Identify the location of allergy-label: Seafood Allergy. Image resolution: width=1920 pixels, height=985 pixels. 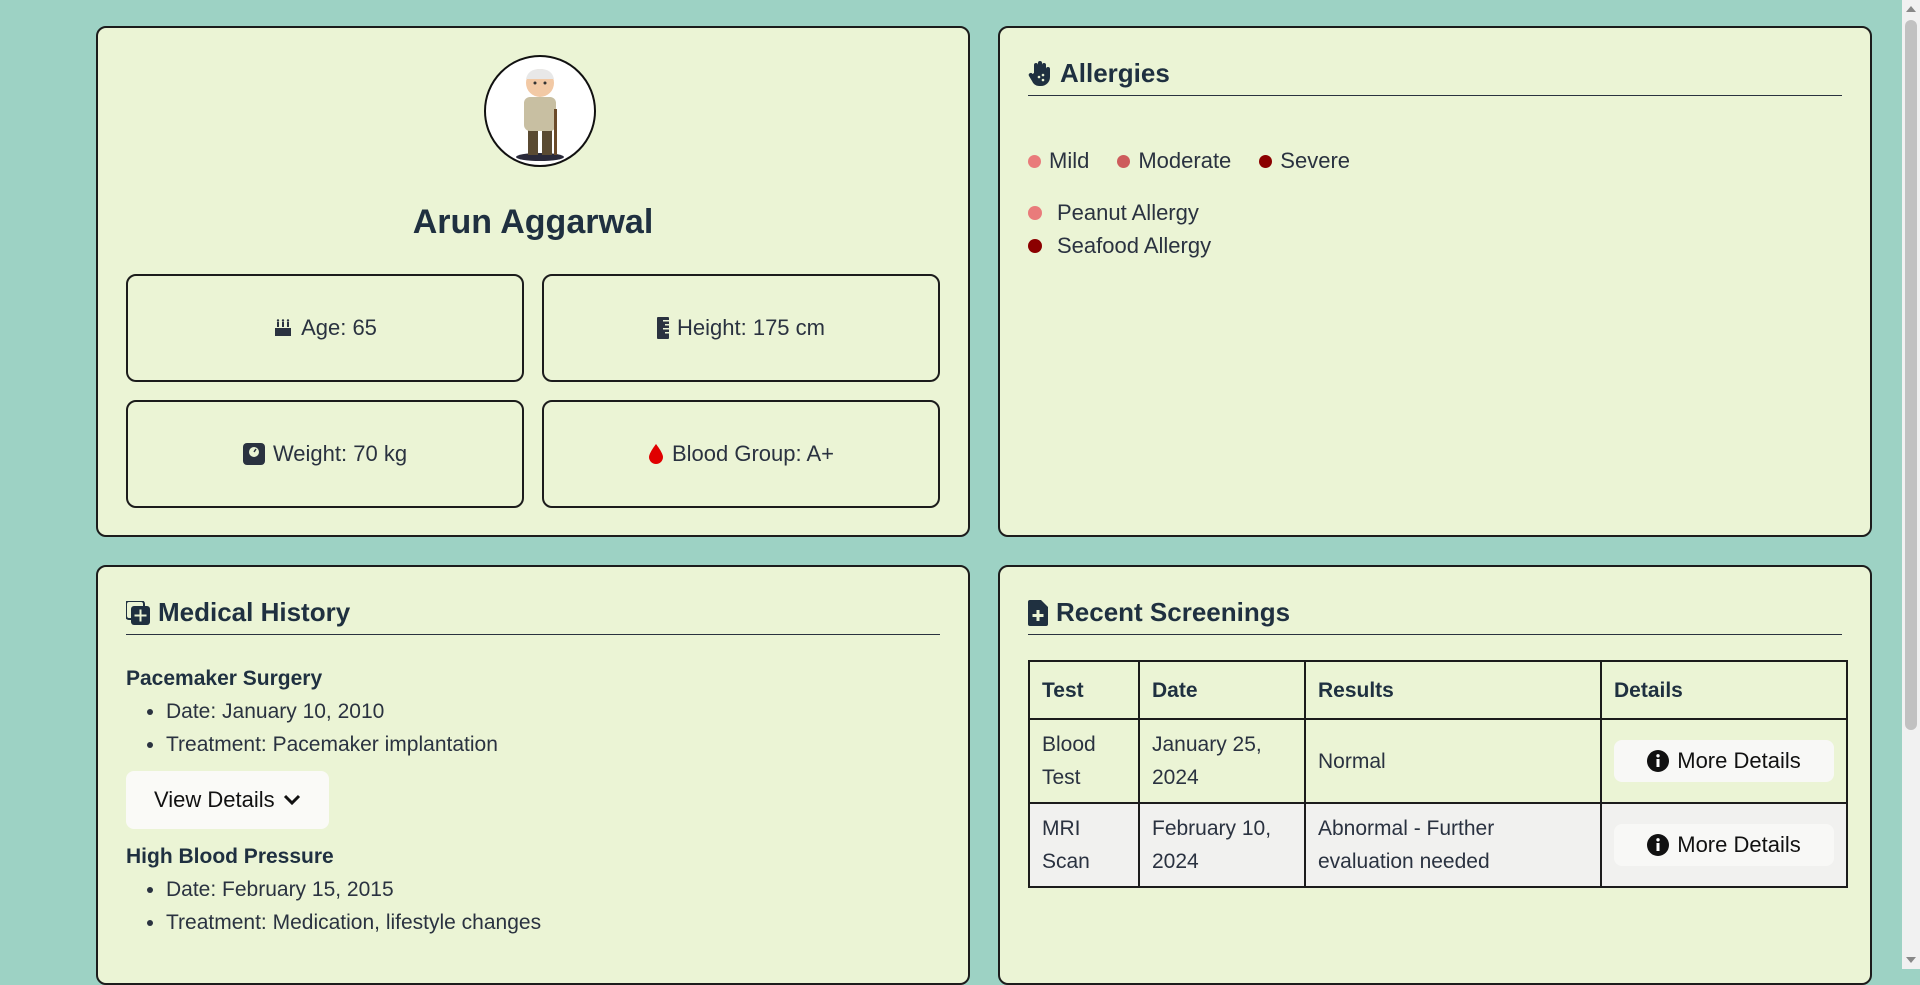
(1134, 245).